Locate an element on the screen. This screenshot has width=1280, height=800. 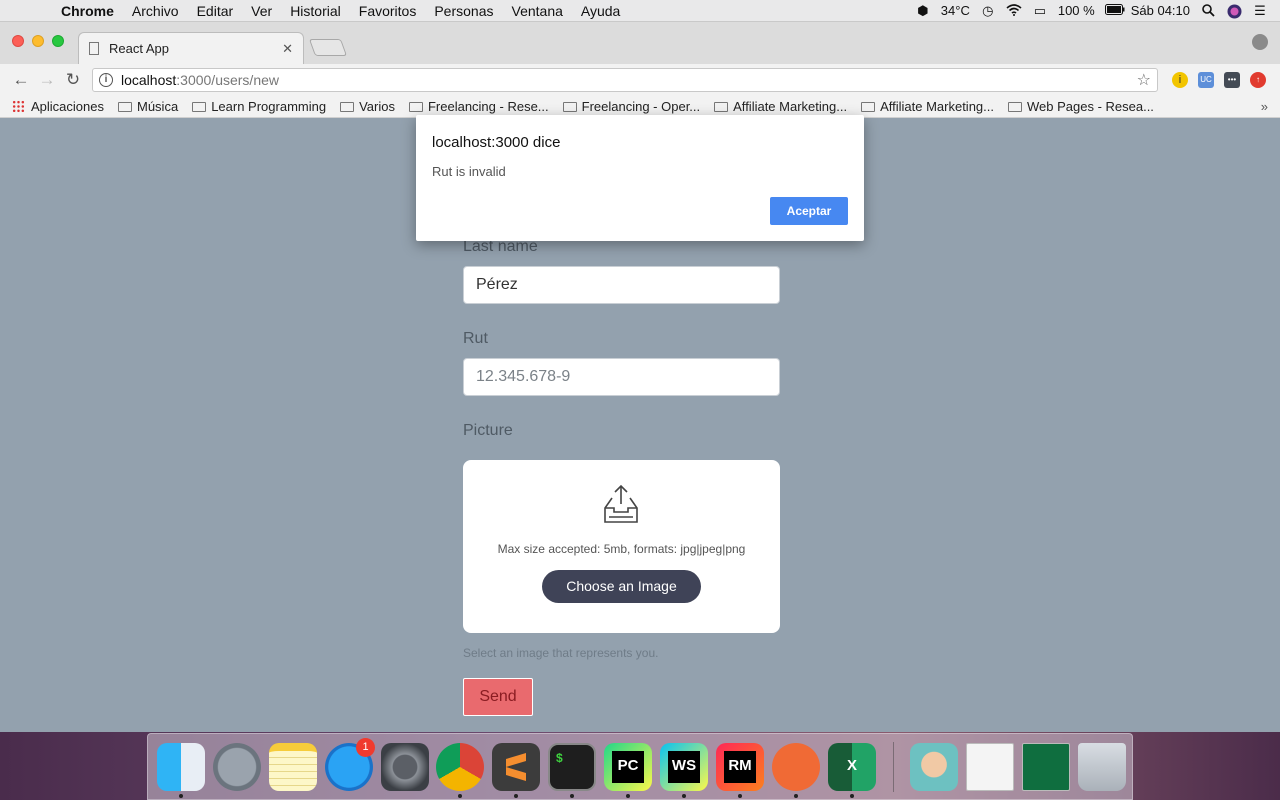
menu-archivo: Archivo is located at coordinates (155, 11).